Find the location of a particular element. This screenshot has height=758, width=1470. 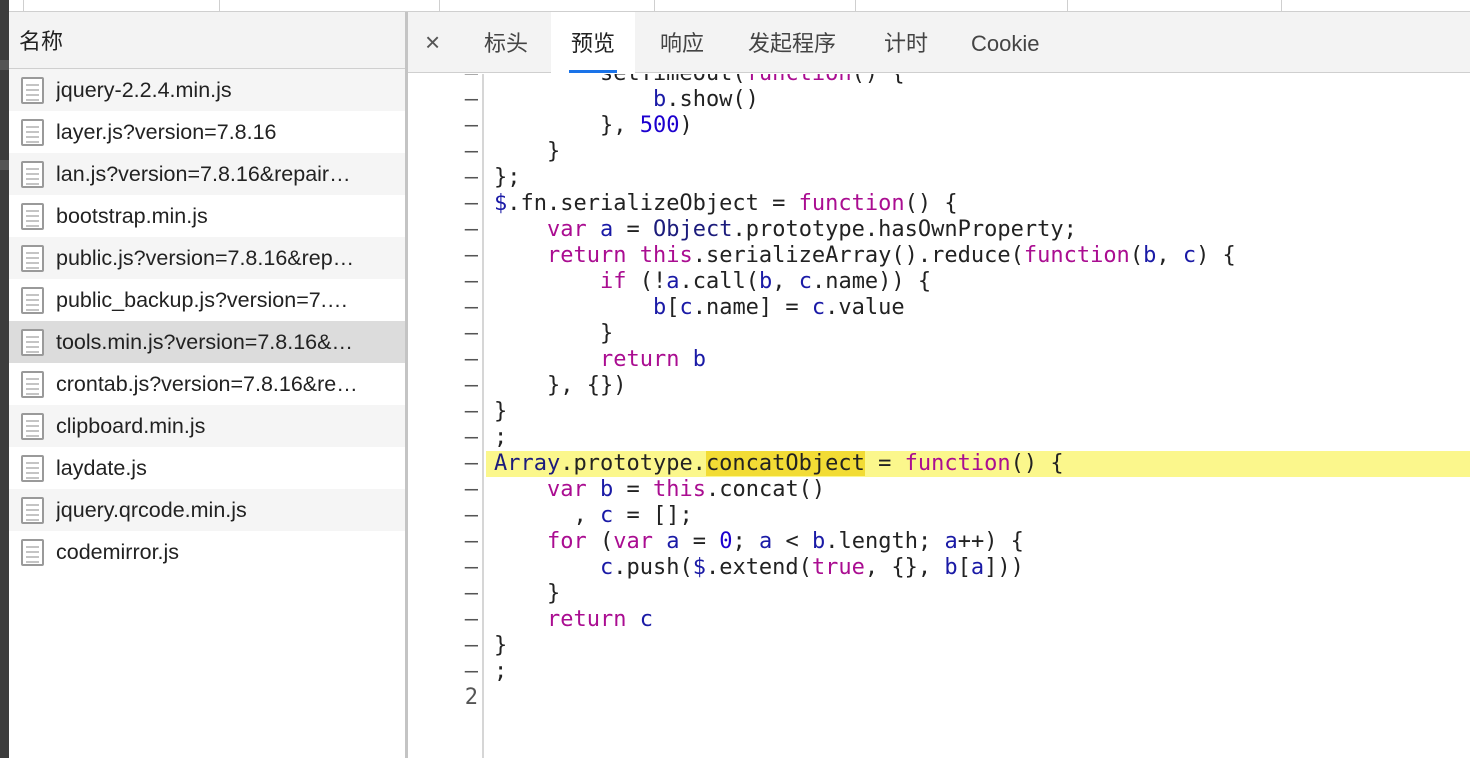

request-row: layer.js?version=7.8.16 is located at coordinates (207, 132).